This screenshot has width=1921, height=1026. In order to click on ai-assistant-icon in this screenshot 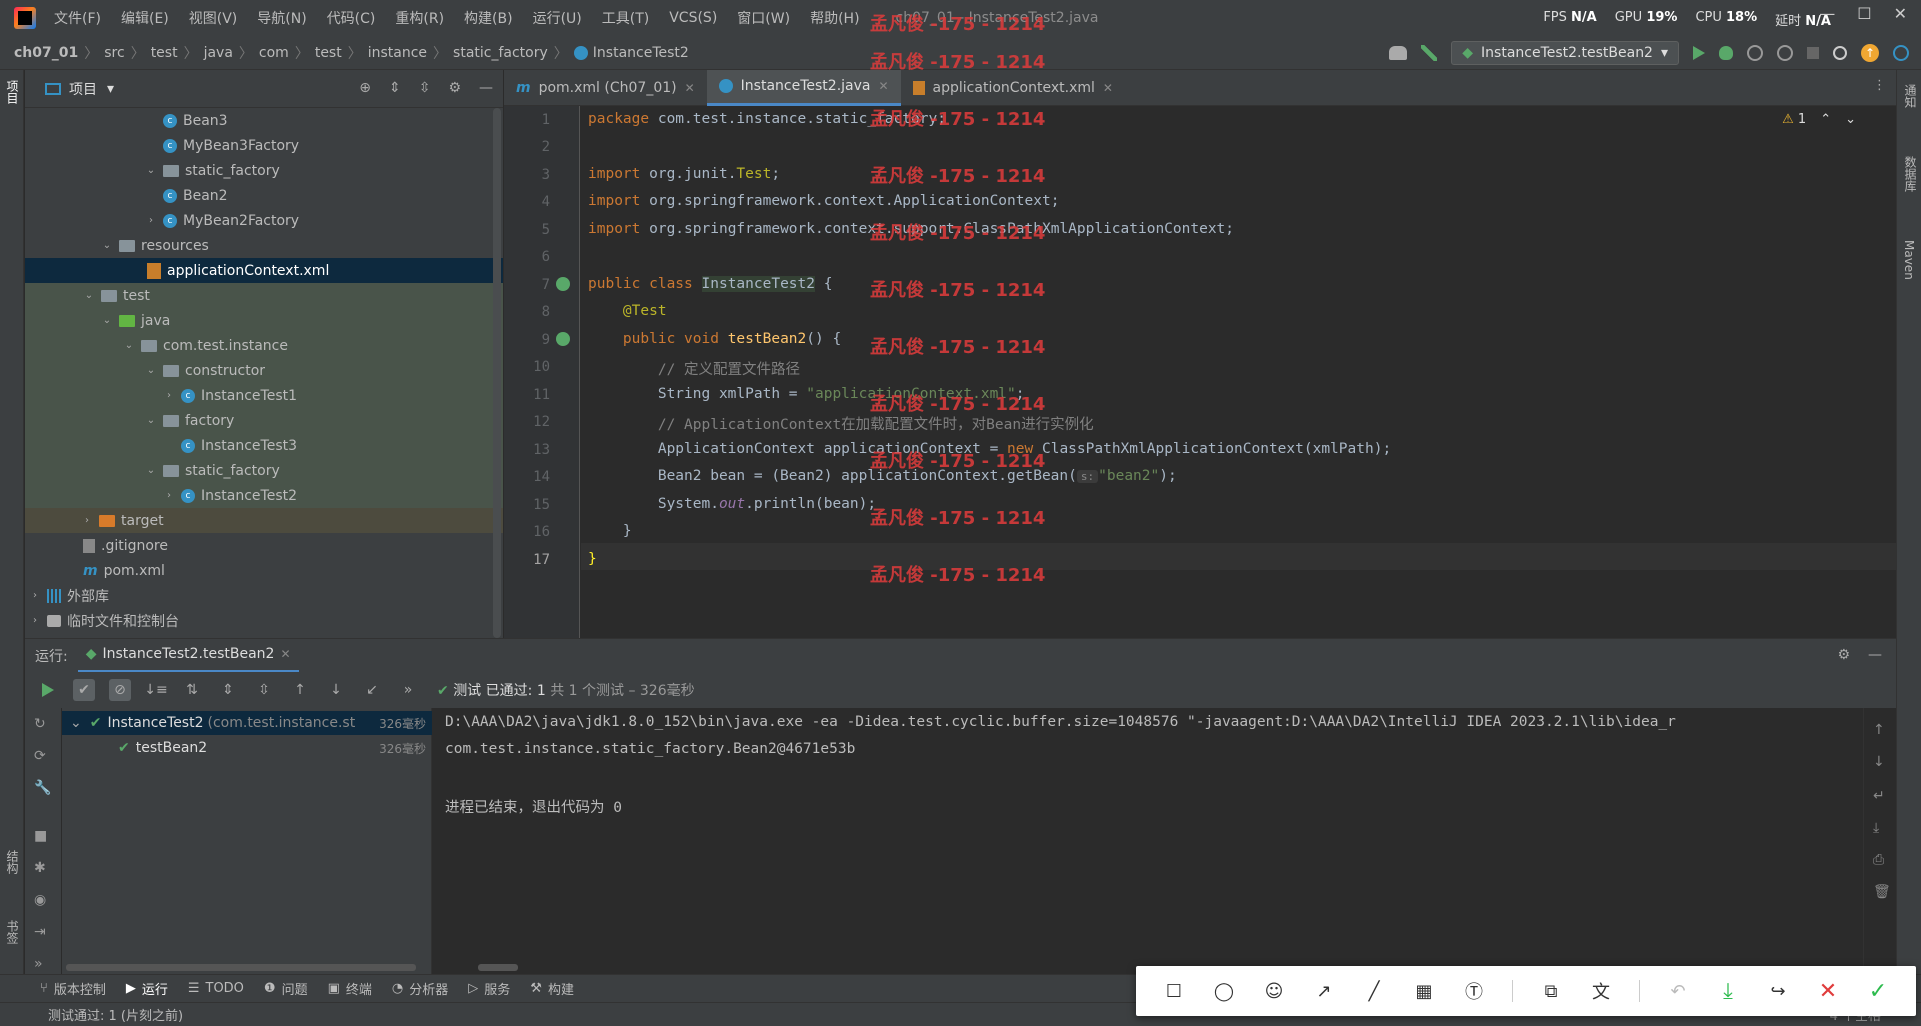, I will do `click(1901, 53)`.